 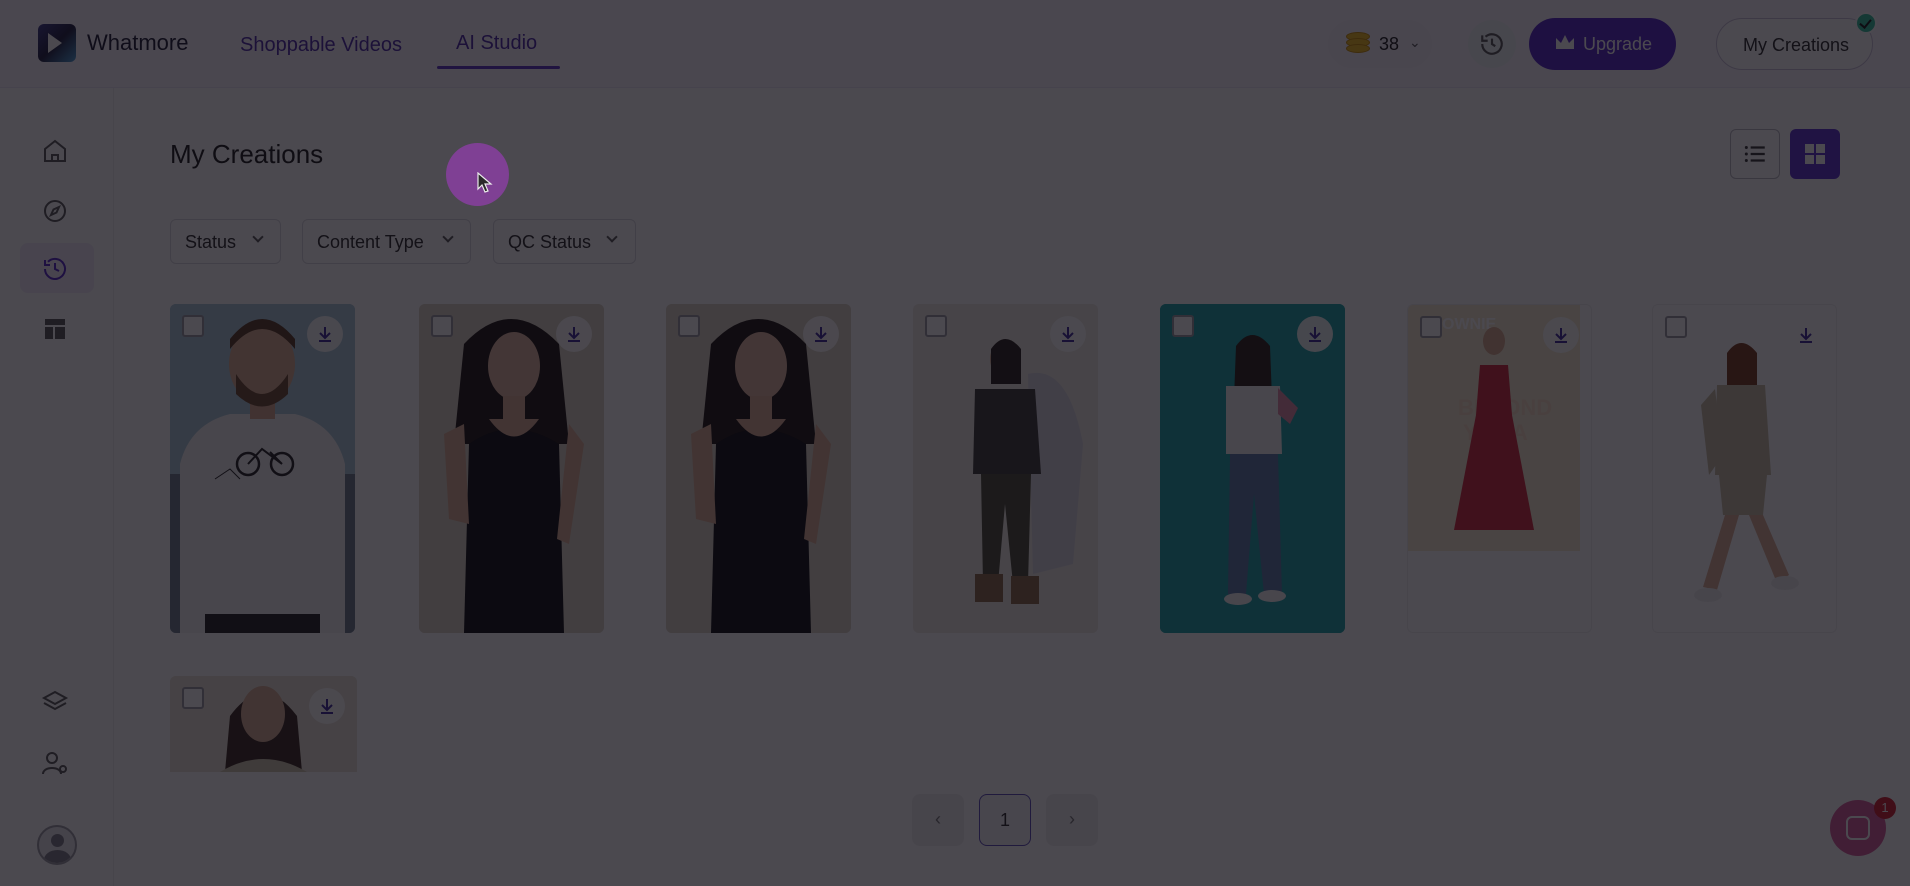 I want to click on tab-shoppable-videos: Shoppable Videos, so click(x=321, y=45).